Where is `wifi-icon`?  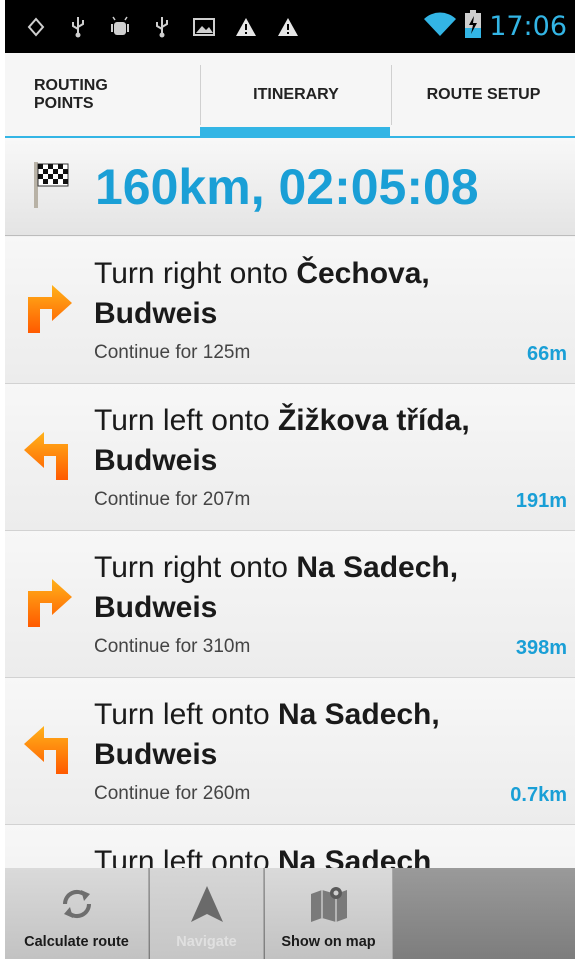
wifi-icon is located at coordinates (440, 26).